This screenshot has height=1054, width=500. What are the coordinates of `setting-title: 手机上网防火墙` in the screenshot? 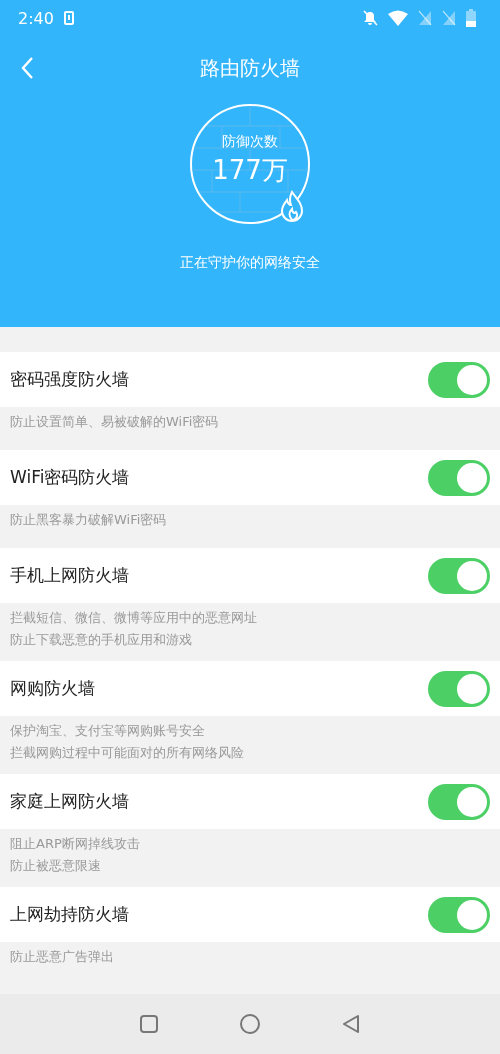 It's located at (69, 575).